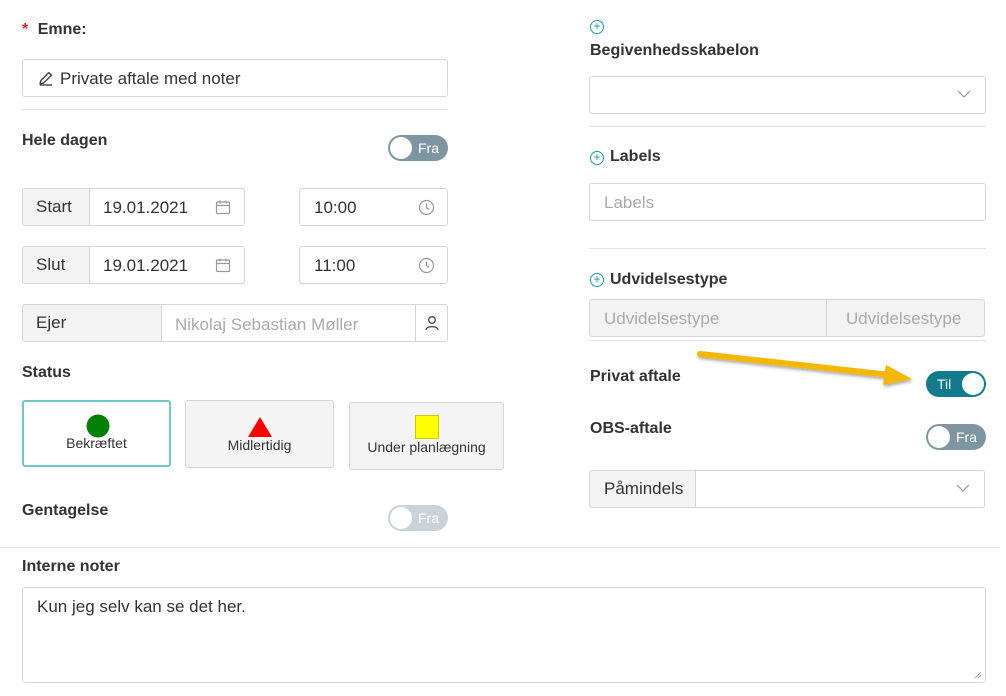 The height and width of the screenshot is (696, 1006). I want to click on privat-aftale-toggle-text: Til, so click(944, 384).